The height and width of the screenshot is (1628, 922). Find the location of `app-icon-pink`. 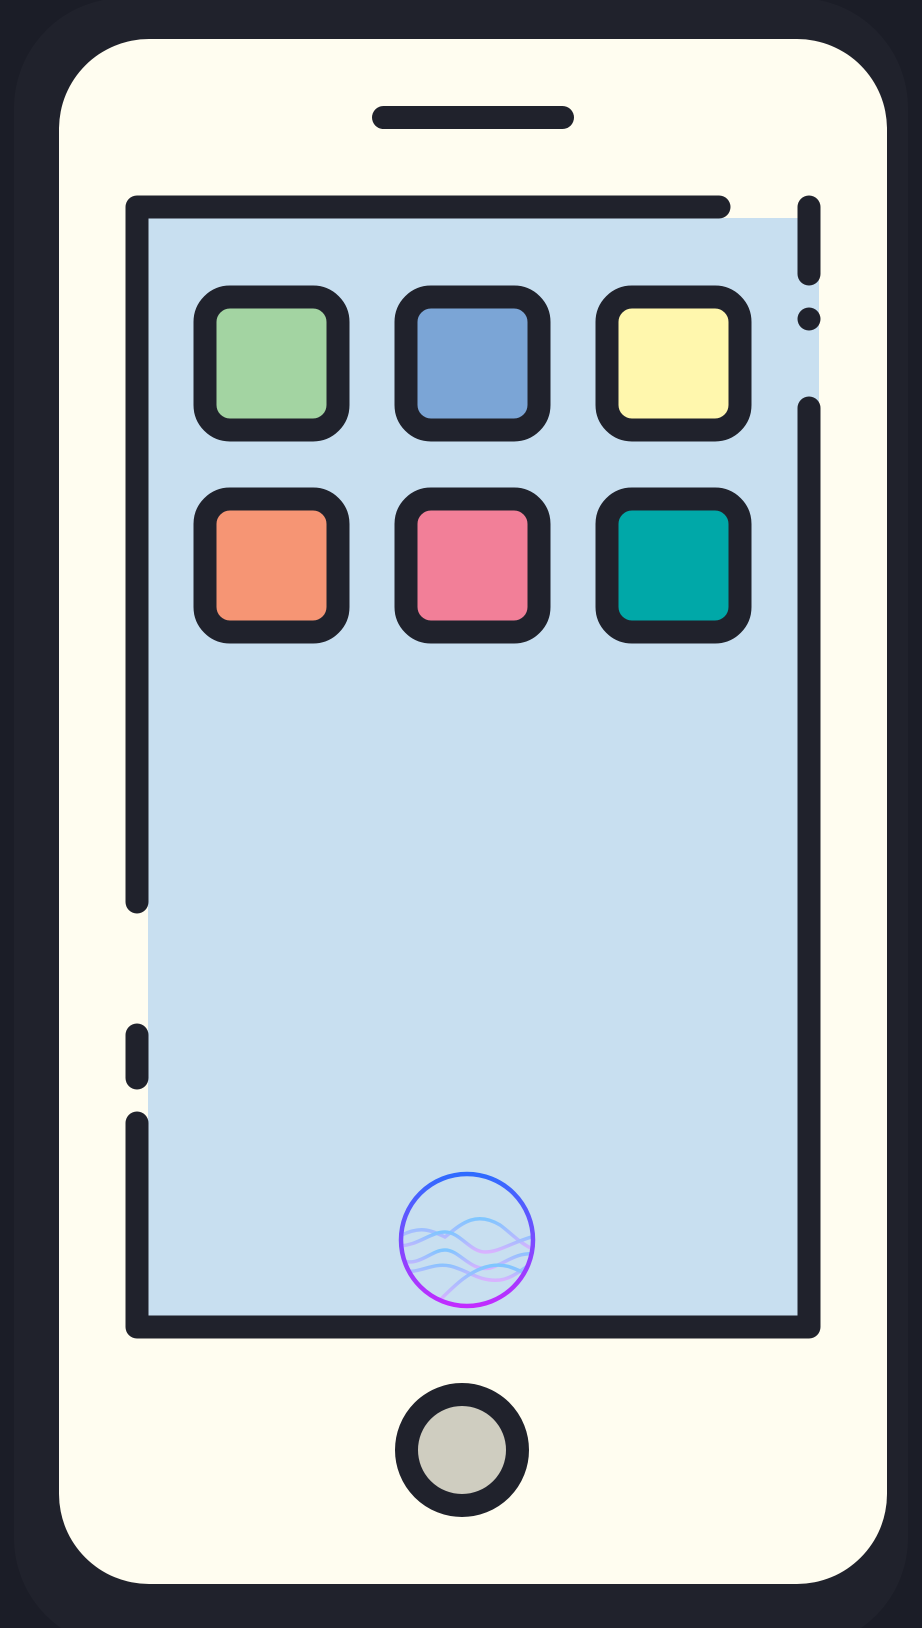

app-icon-pink is located at coordinates (472, 565).